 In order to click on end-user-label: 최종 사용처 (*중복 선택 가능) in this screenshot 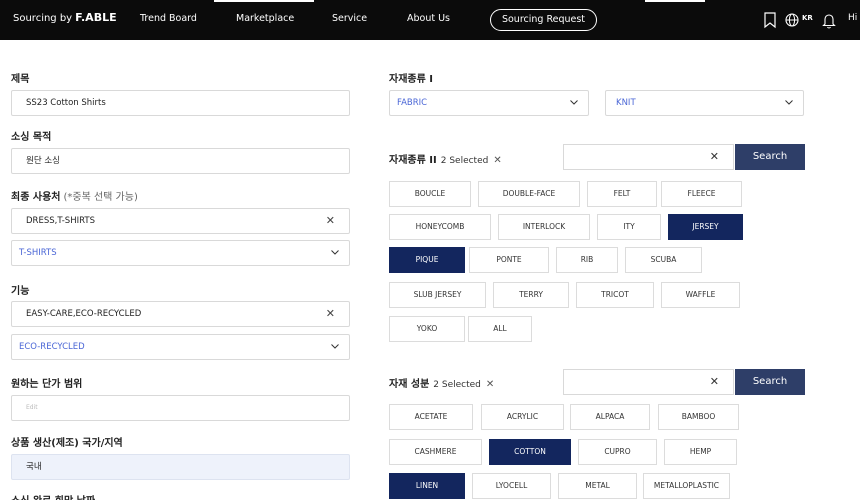, I will do `click(74, 195)`.